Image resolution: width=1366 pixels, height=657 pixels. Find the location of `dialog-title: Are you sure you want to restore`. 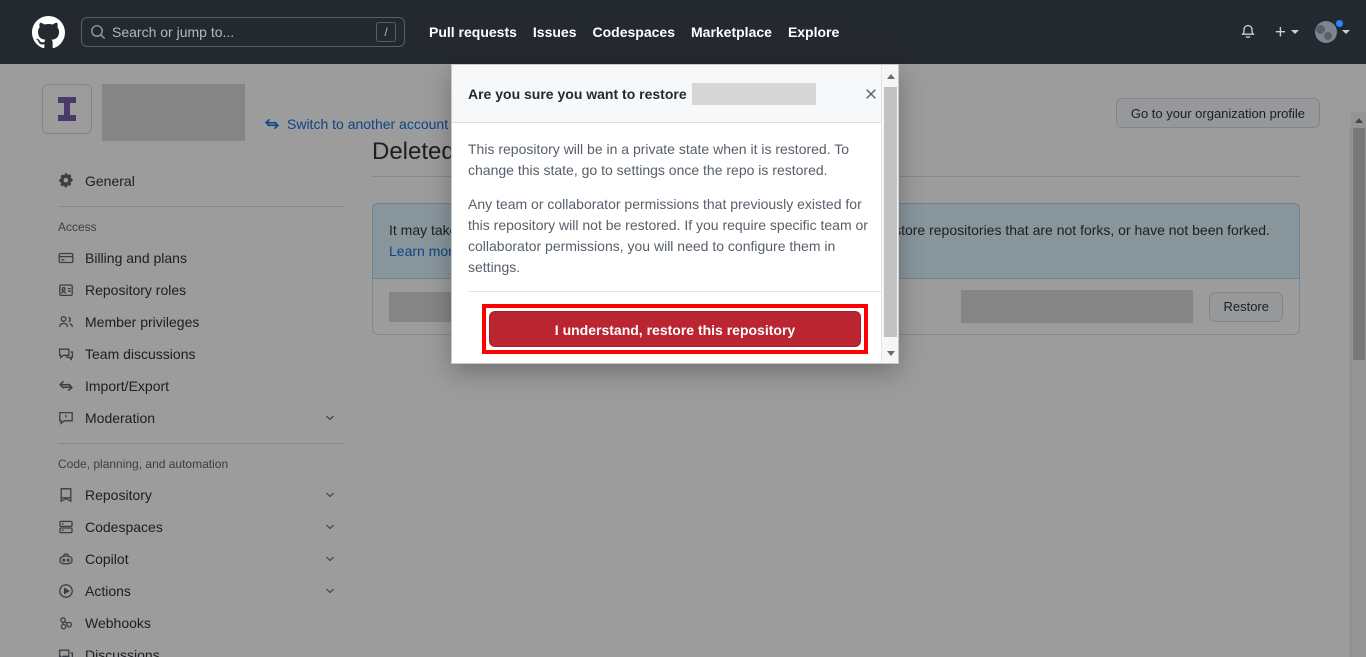

dialog-title: Are you sure you want to restore is located at coordinates (577, 93).